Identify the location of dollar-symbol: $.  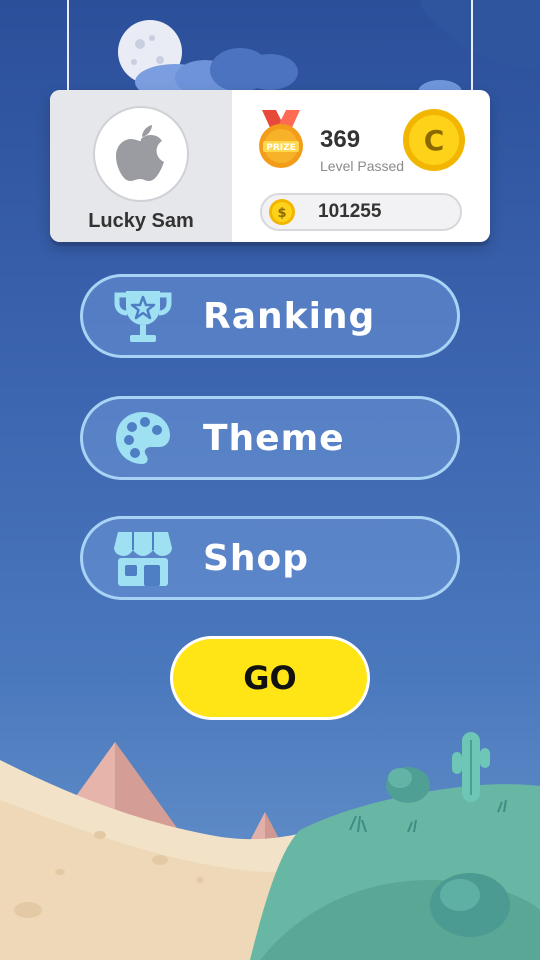
(281, 213).